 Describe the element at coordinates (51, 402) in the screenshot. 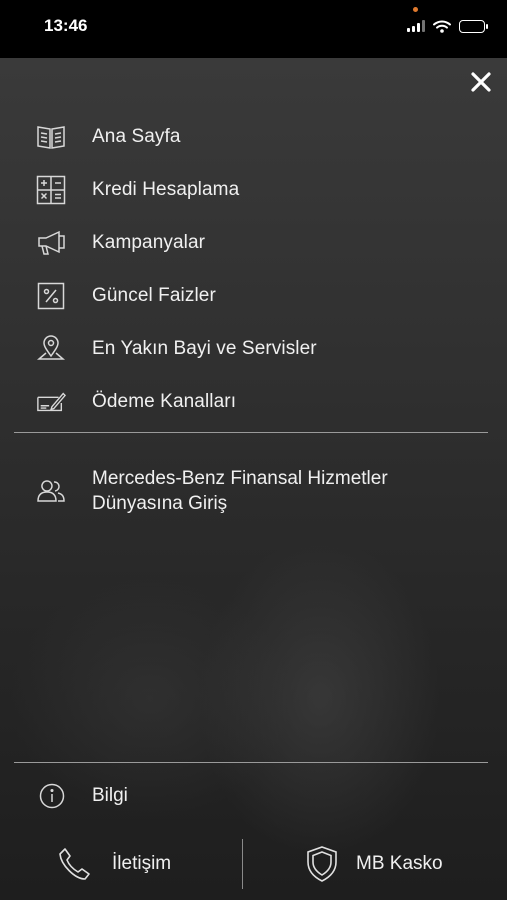

I see `payment-icon` at that location.